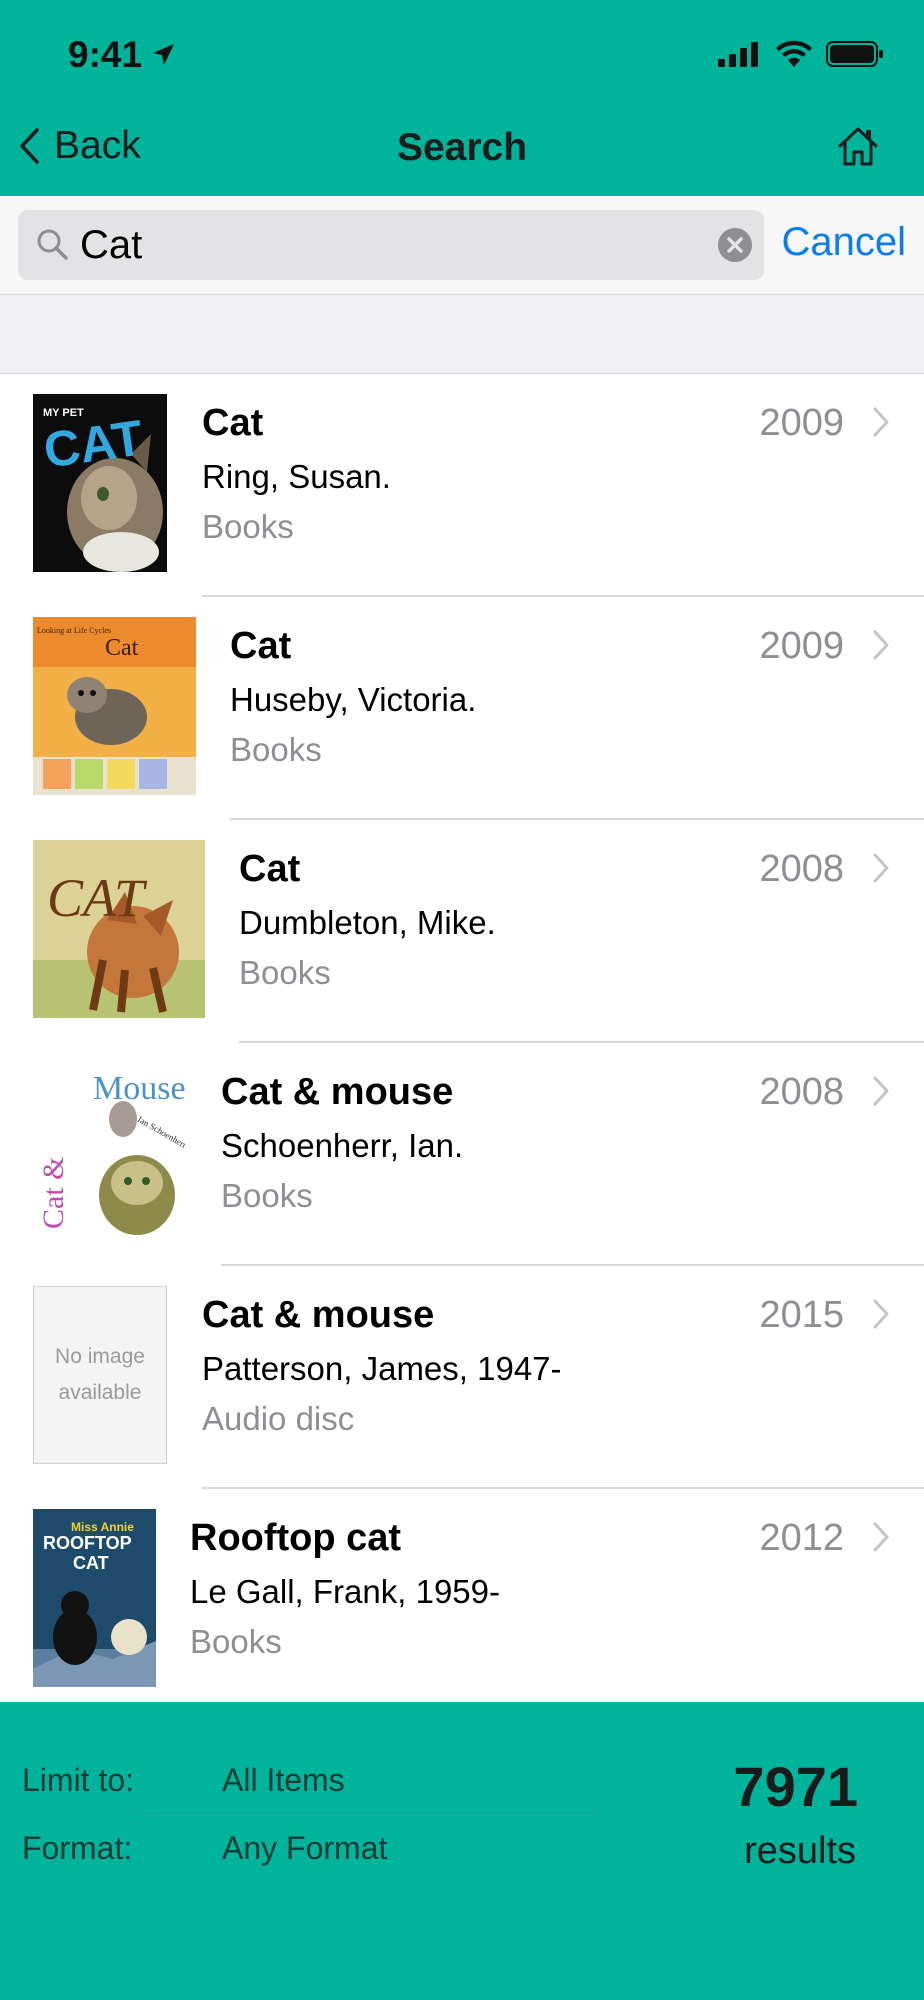 This screenshot has width=924, height=2000. What do you see at coordinates (462, 55) in the screenshot?
I see `status-bar: 9:41` at bounding box center [462, 55].